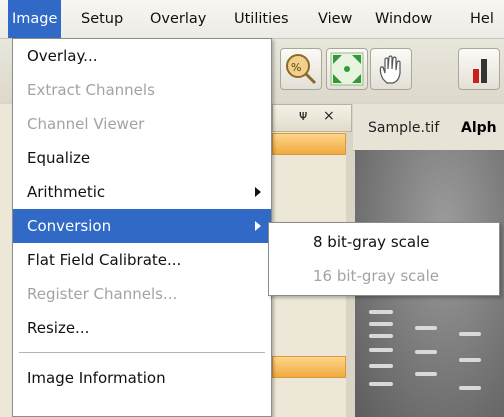 The image size is (504, 417). Describe the element at coordinates (303, 116) in the screenshot. I see `pin-icon: ᴪ` at that location.